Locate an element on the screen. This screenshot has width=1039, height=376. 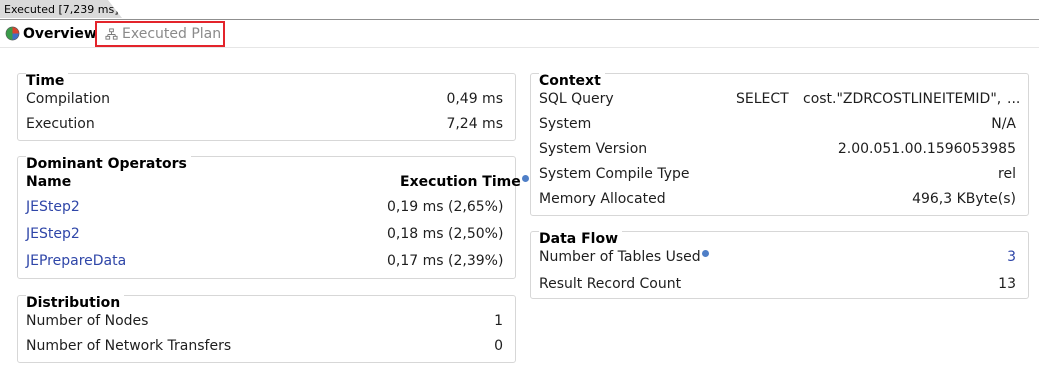
pie-chart-icon is located at coordinates (12, 33).